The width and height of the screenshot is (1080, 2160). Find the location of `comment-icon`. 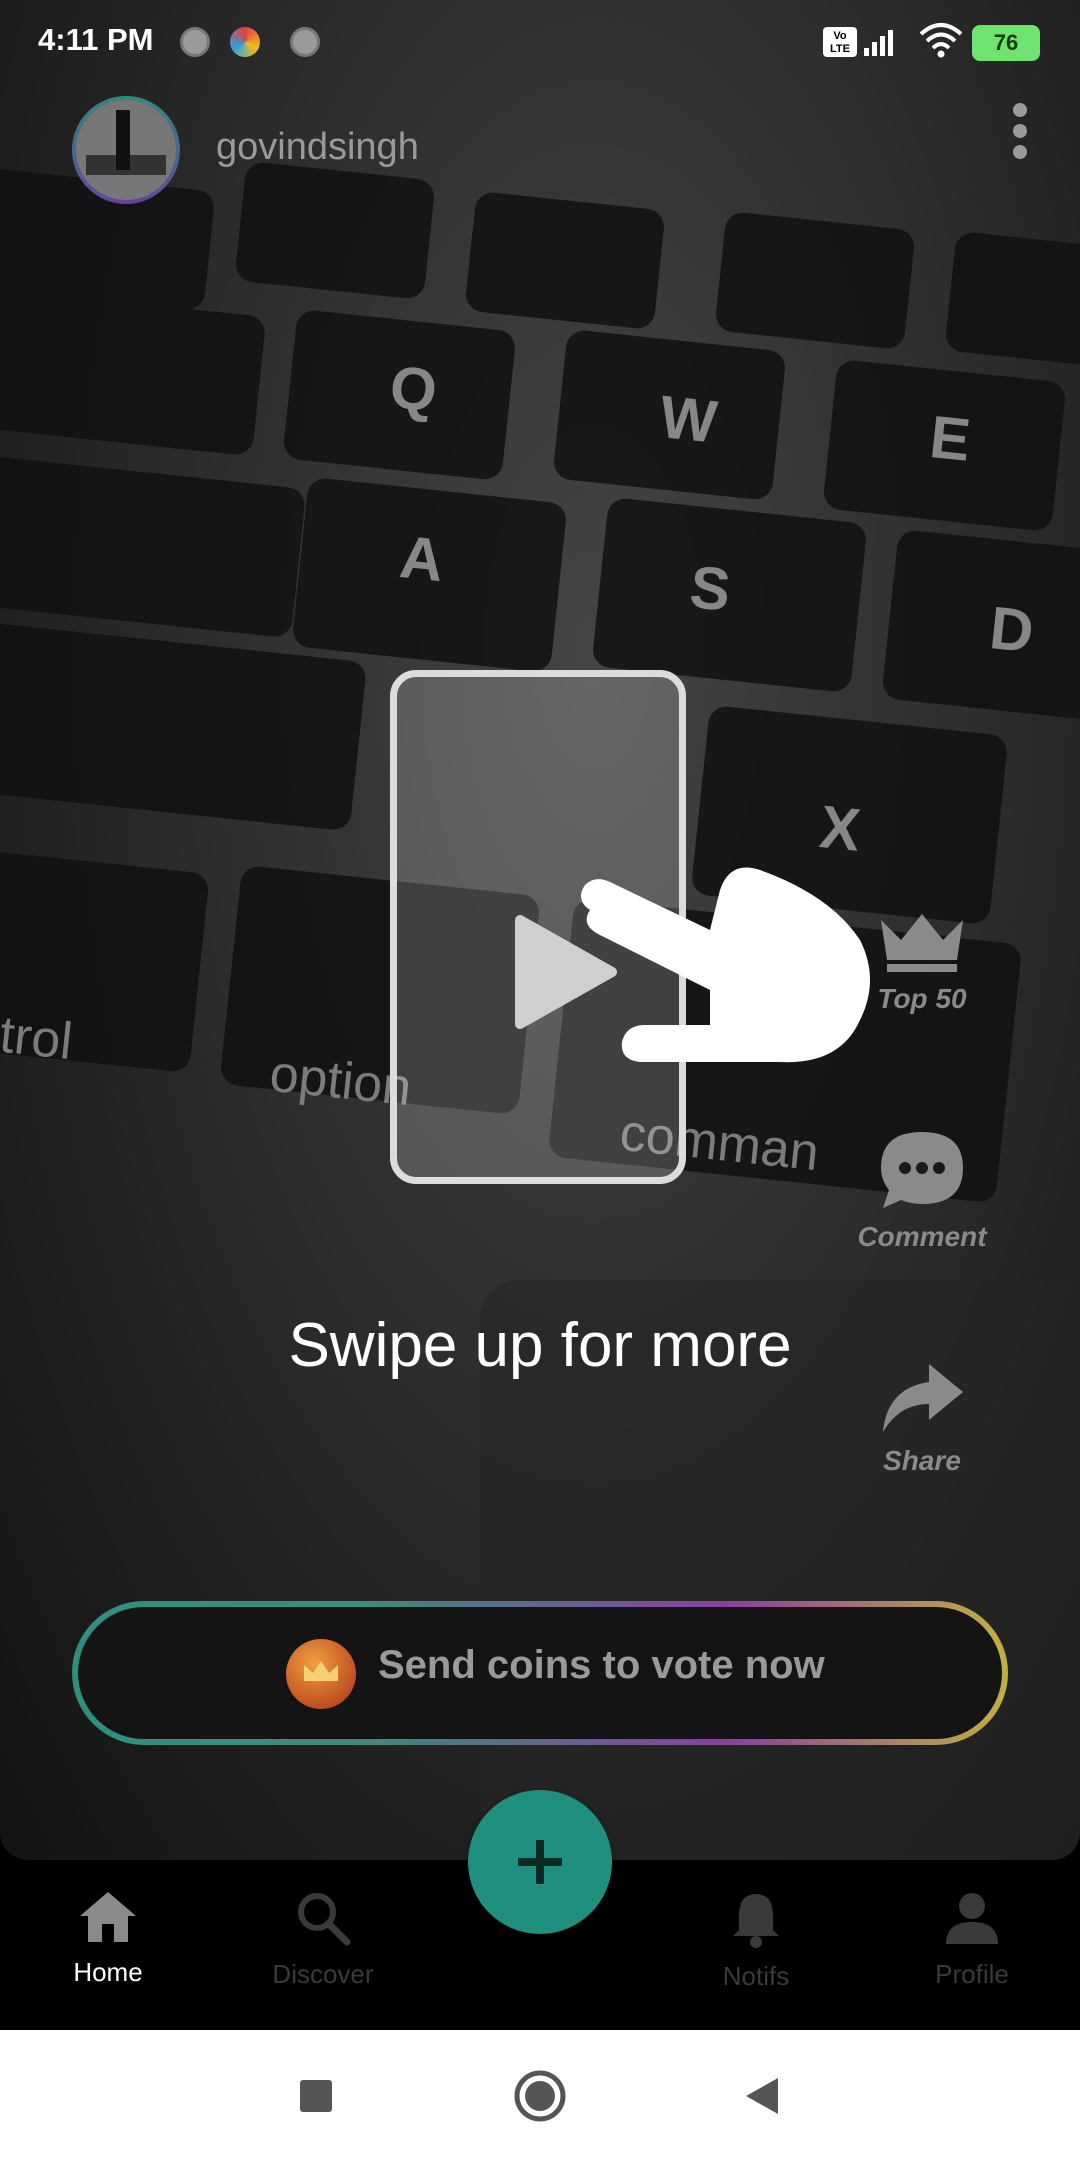

comment-icon is located at coordinates (922, 1170).